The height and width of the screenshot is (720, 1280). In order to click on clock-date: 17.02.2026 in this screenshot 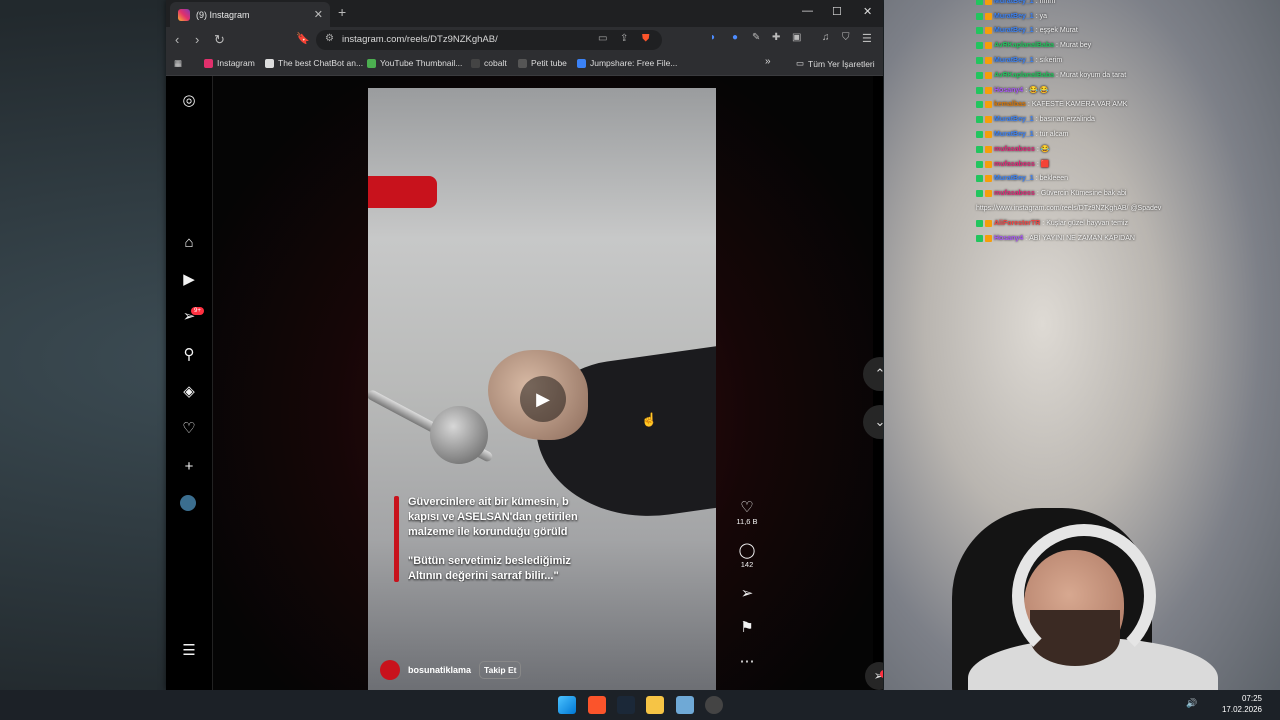, I will do `click(1241, 709)`.